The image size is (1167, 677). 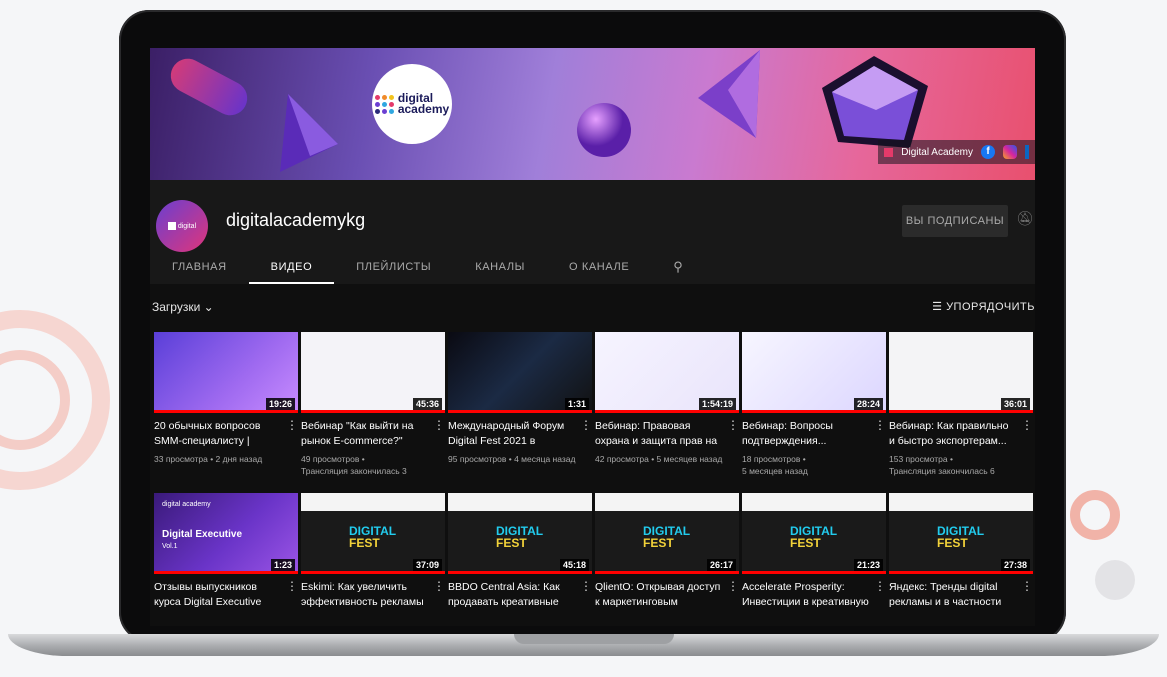 What do you see at coordinates (226, 372) in the screenshot?
I see `video-thumbnail: 19:26` at bounding box center [226, 372].